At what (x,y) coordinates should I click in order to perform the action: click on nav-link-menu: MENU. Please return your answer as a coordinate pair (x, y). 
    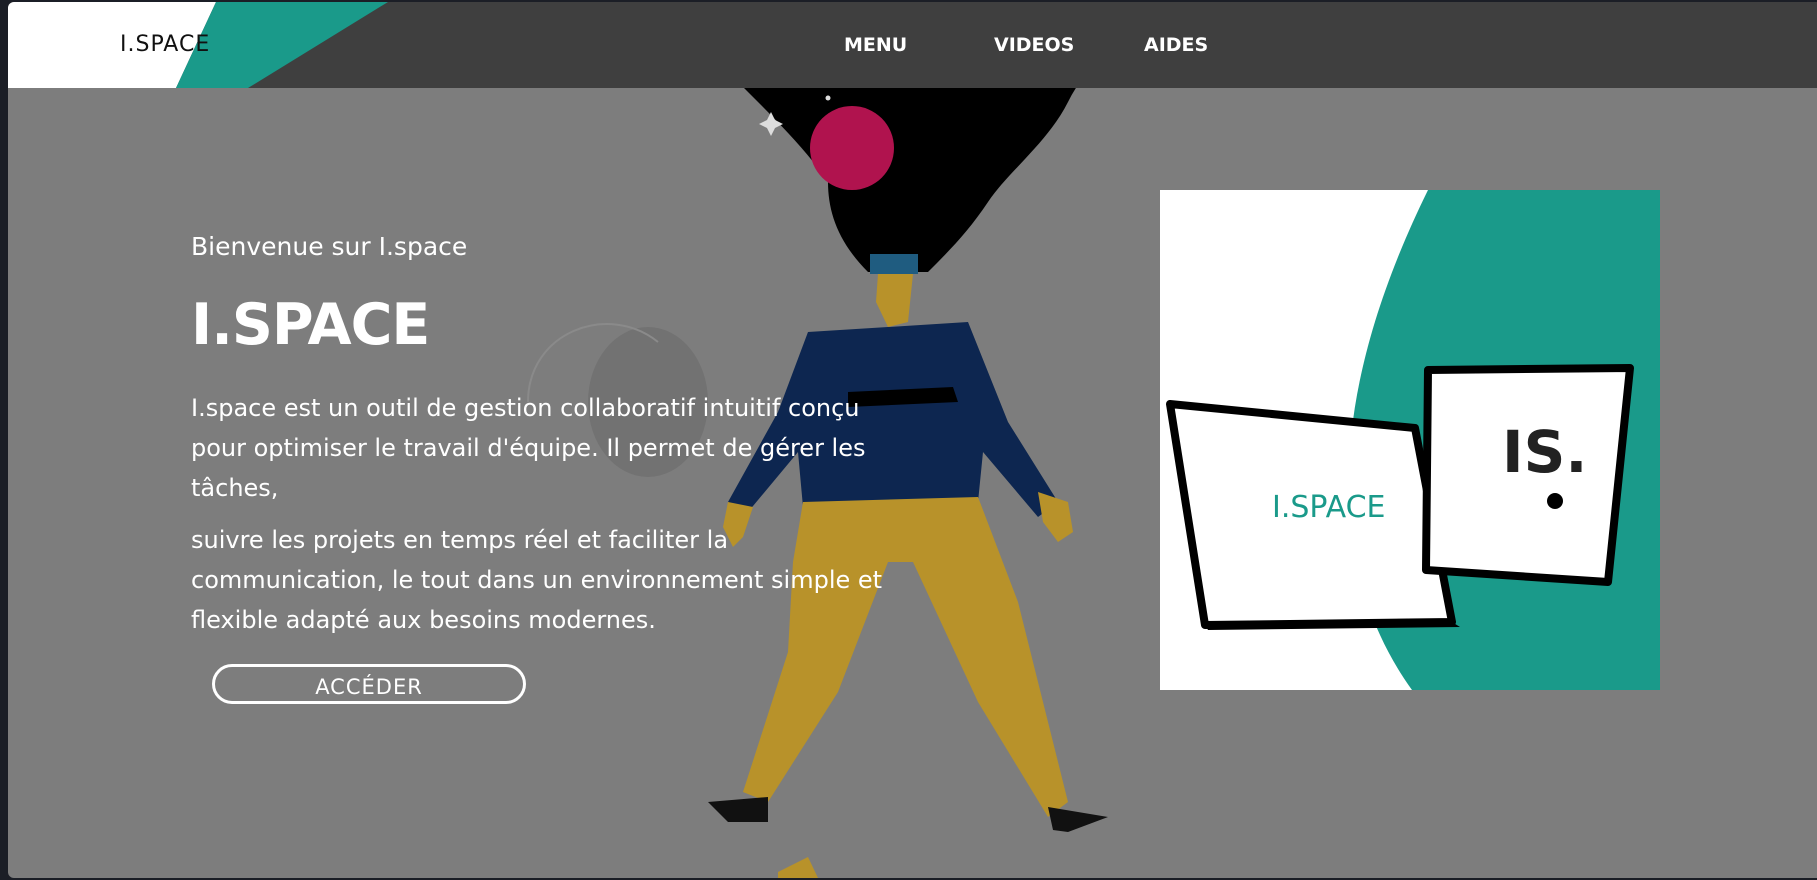
    Looking at the image, I should click on (875, 45).